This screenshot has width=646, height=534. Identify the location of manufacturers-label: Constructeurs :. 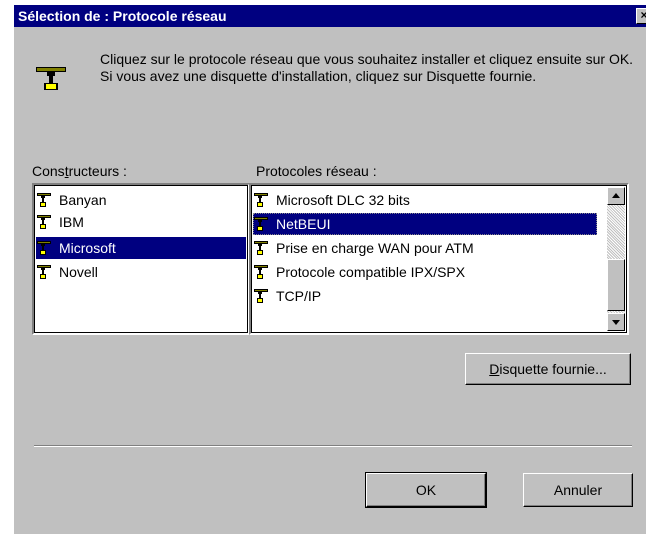
(79, 171).